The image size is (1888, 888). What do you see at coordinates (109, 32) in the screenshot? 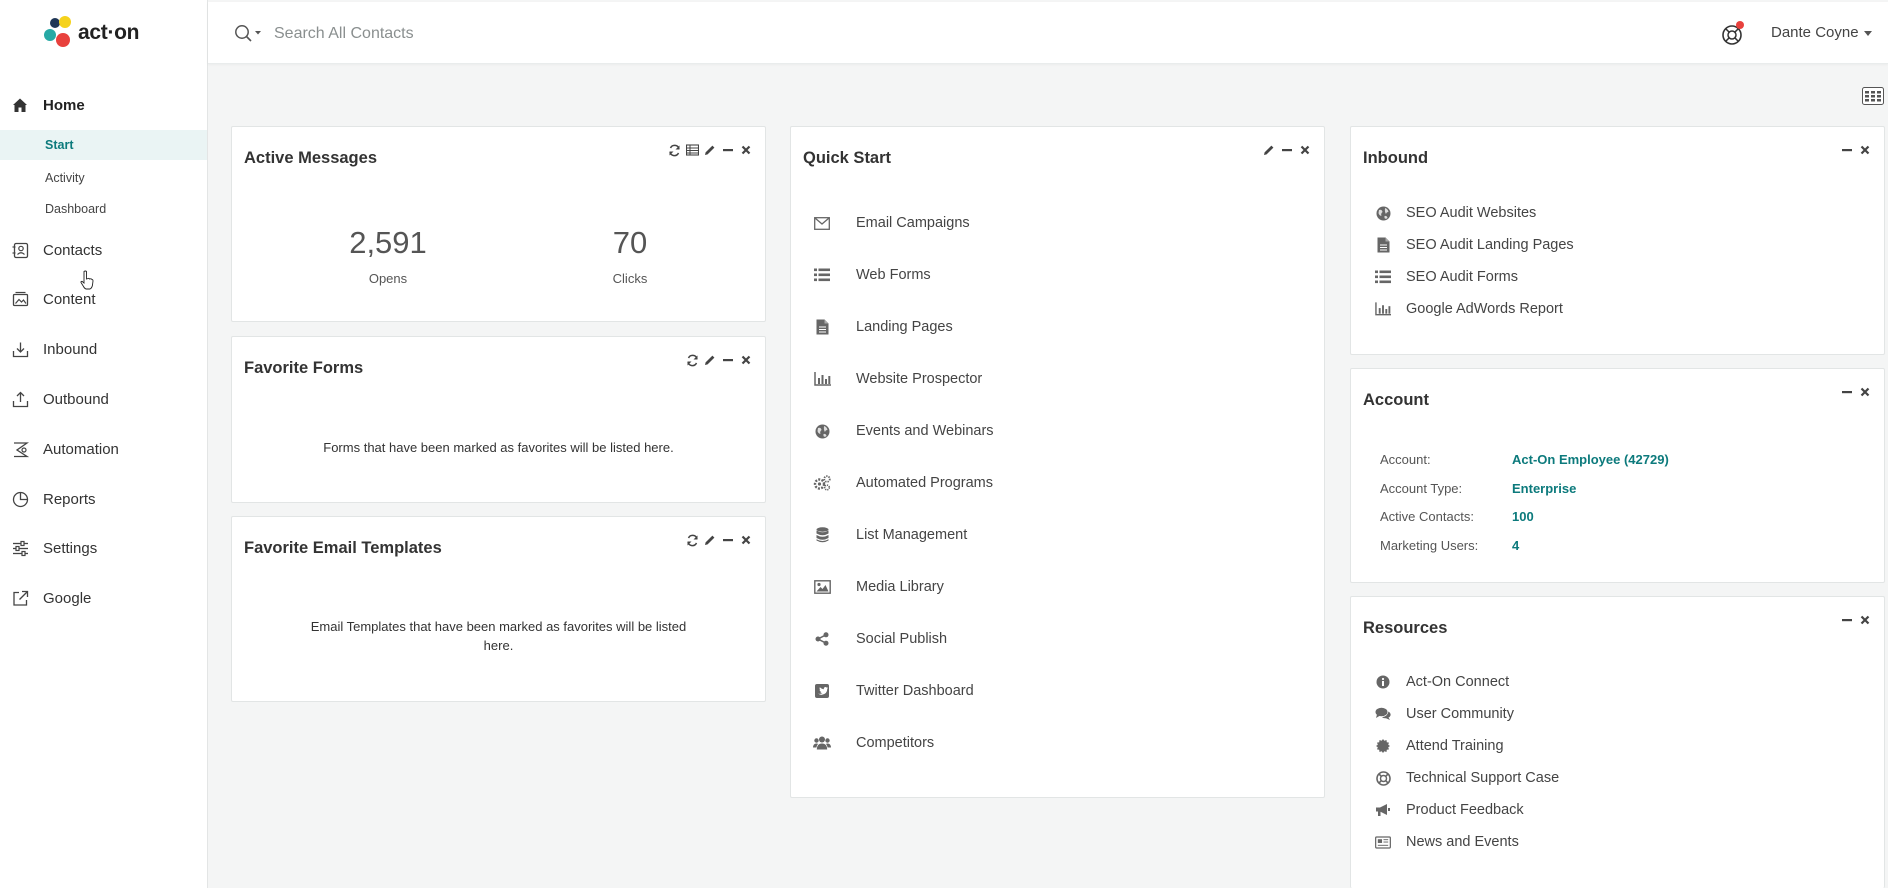
I see `logo-text: act·on` at bounding box center [109, 32].